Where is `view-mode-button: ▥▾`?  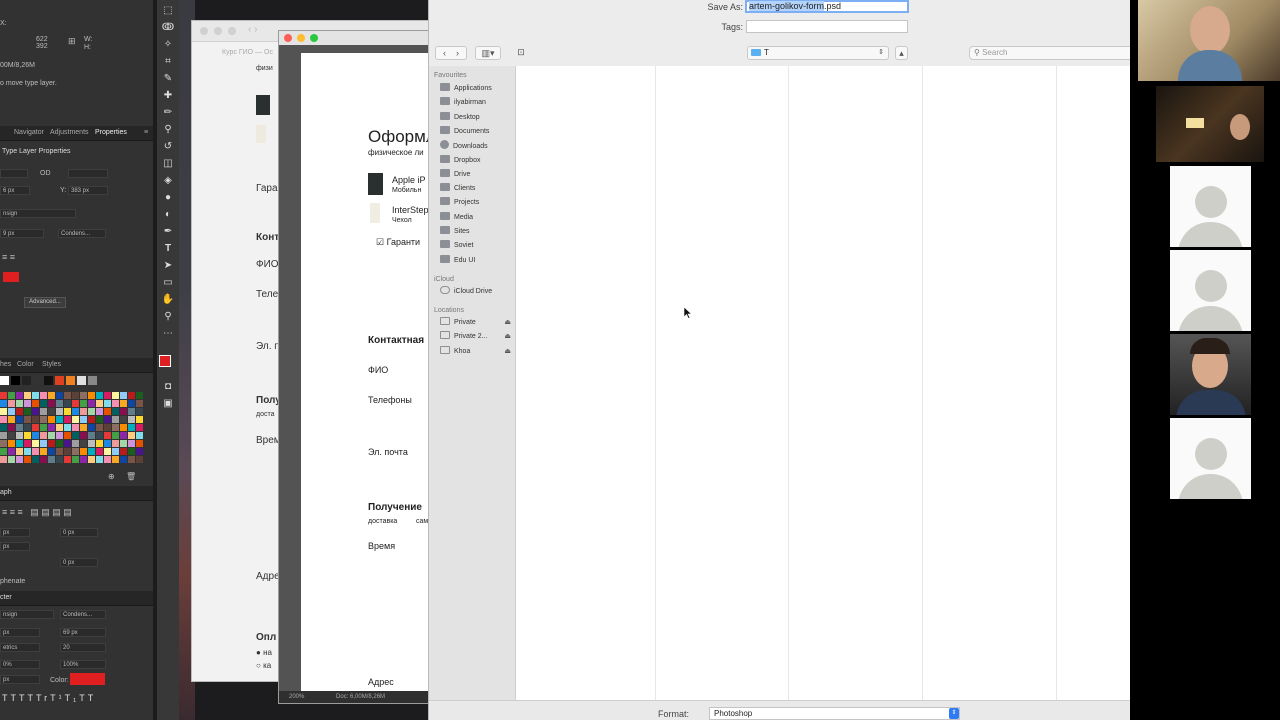
view-mode-button: ▥▾ is located at coordinates (488, 53).